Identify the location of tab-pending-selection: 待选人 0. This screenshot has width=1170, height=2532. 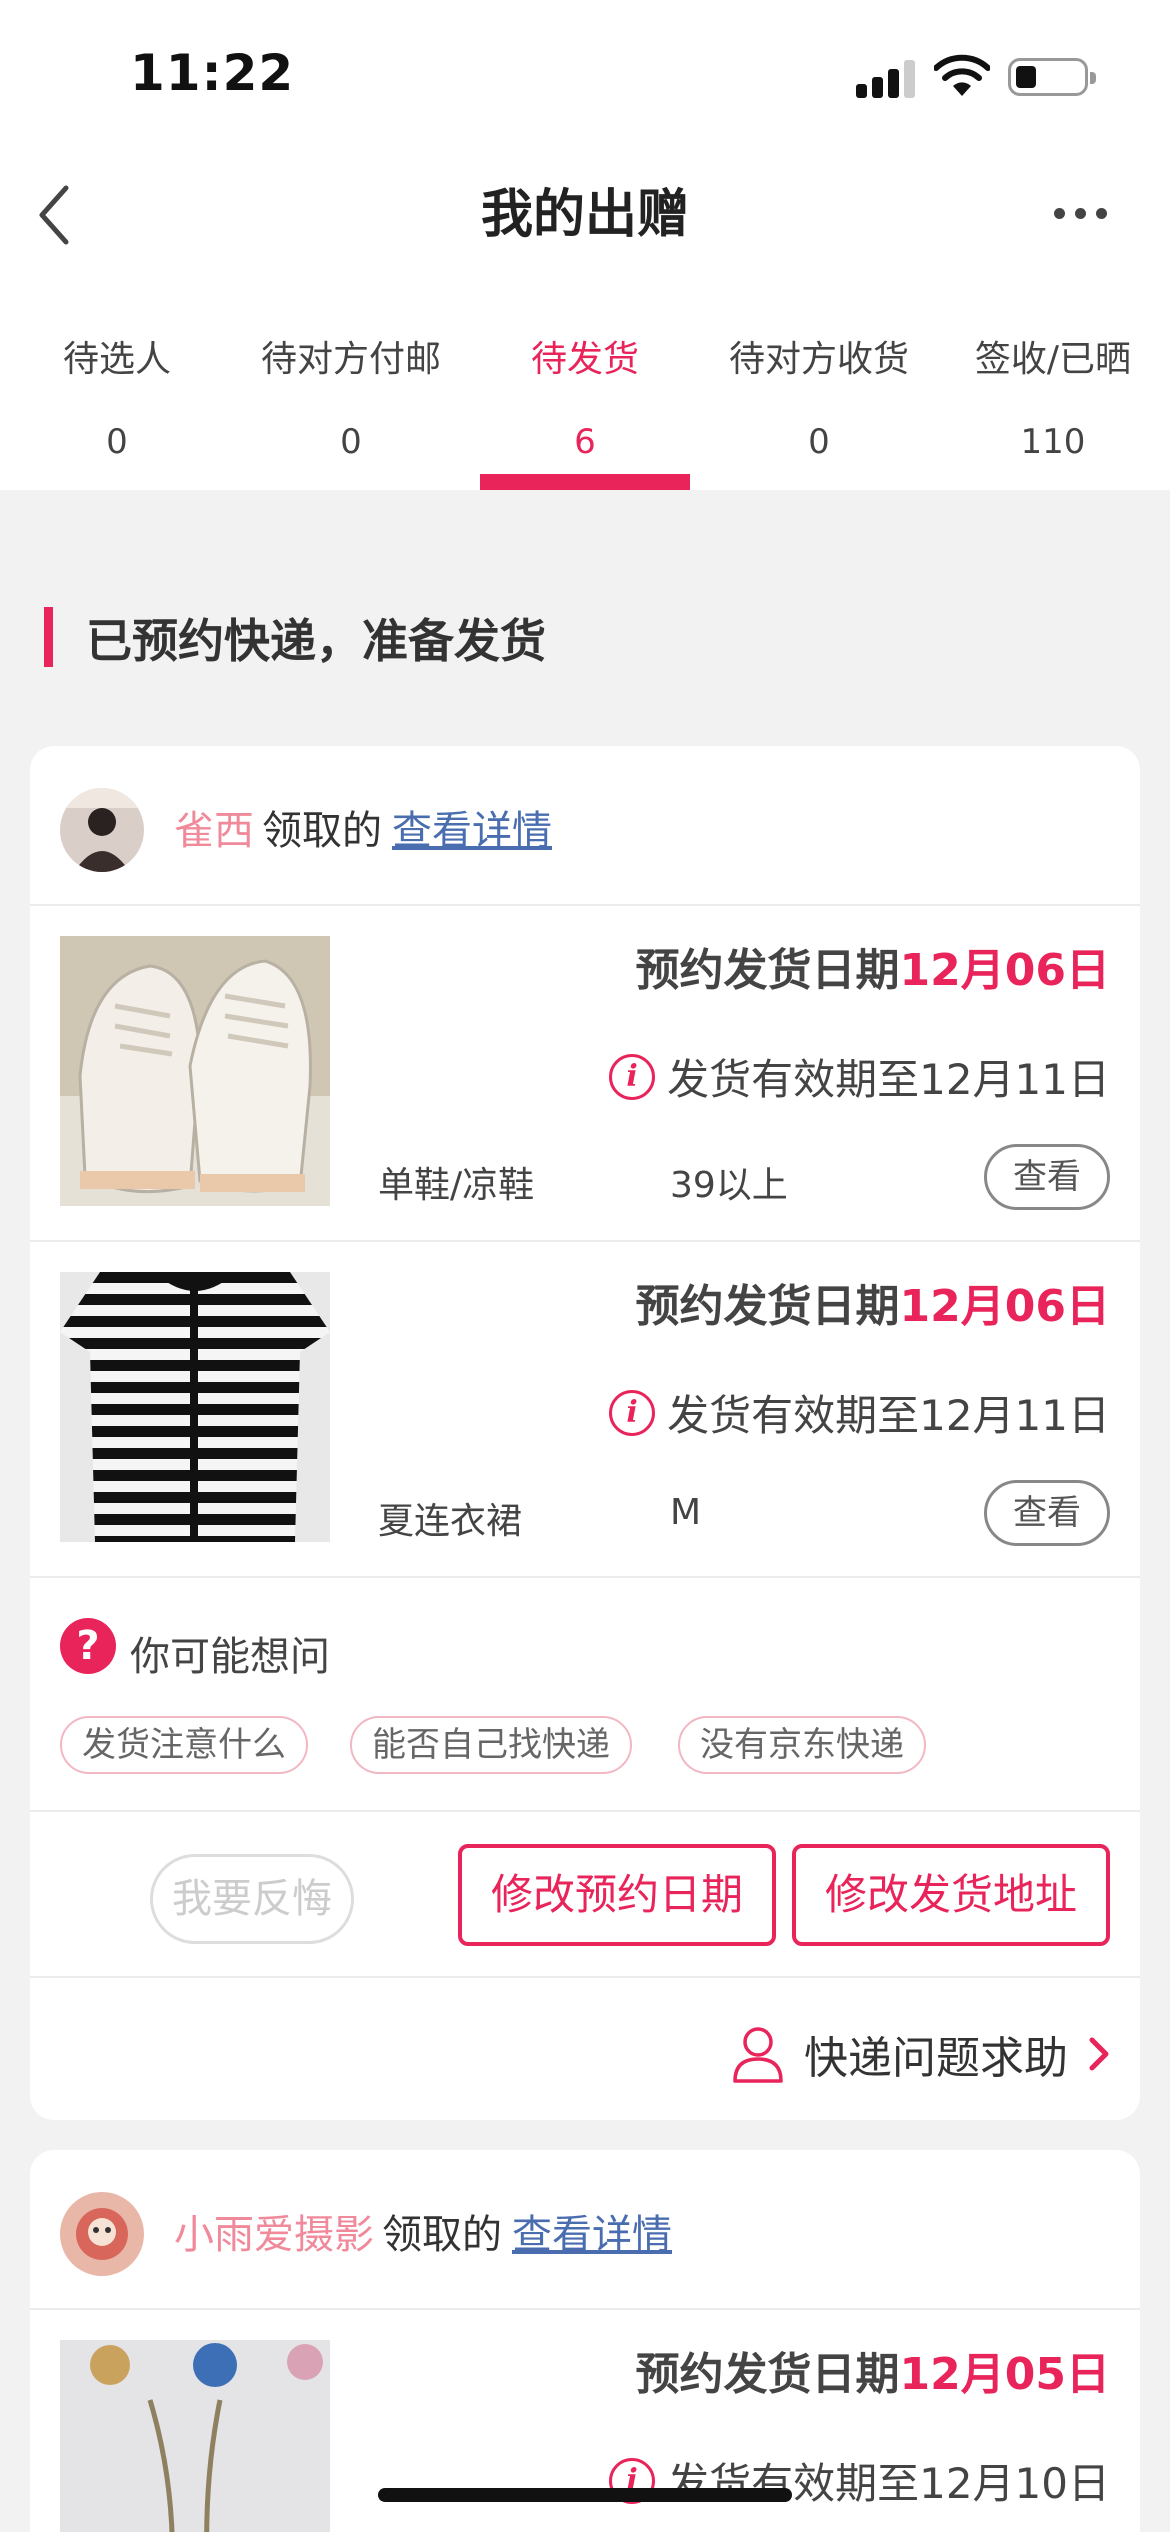
(117, 390).